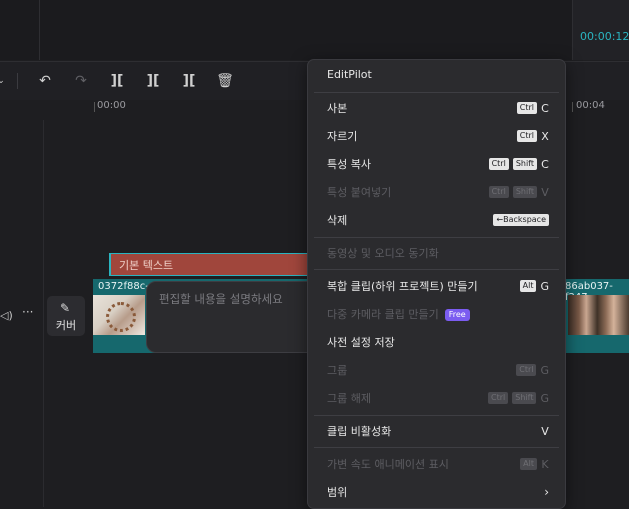  Describe the element at coordinates (436, 164) in the screenshot. I see `menu-item-copy-attributes: 특성 복사 Ctrl Shift C` at that location.